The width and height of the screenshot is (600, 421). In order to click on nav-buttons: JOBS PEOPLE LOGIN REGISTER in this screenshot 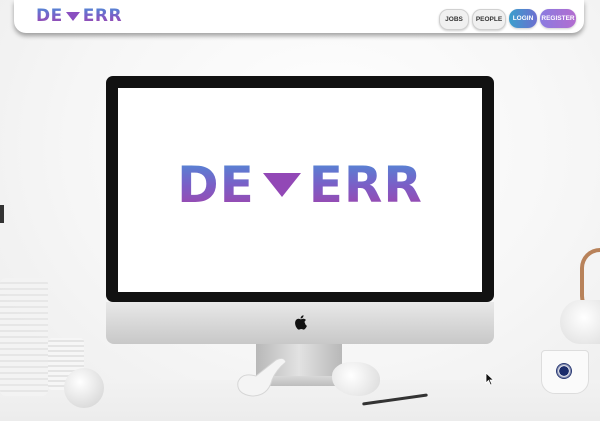, I will do `click(507, 19)`.